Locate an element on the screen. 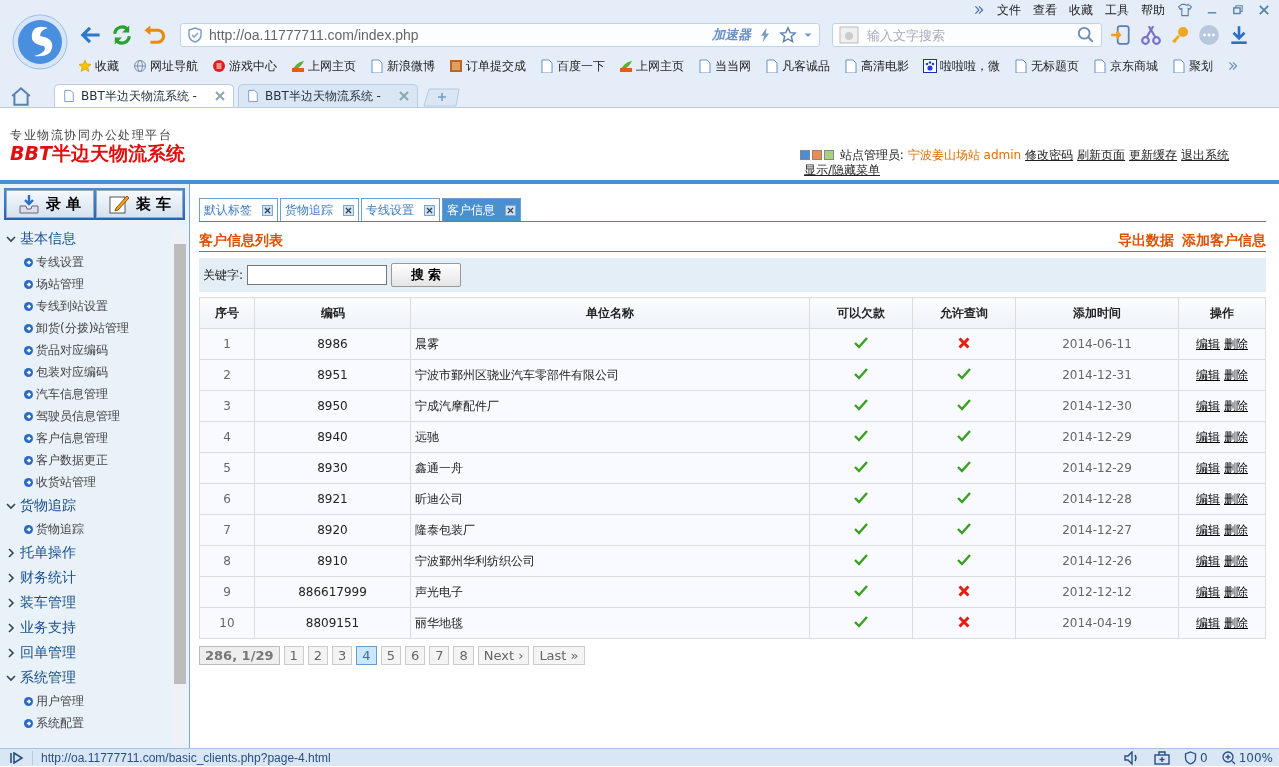 Image resolution: width=1279 pixels, height=767 pixels. bookmark: 网址导航 is located at coordinates (165, 66).